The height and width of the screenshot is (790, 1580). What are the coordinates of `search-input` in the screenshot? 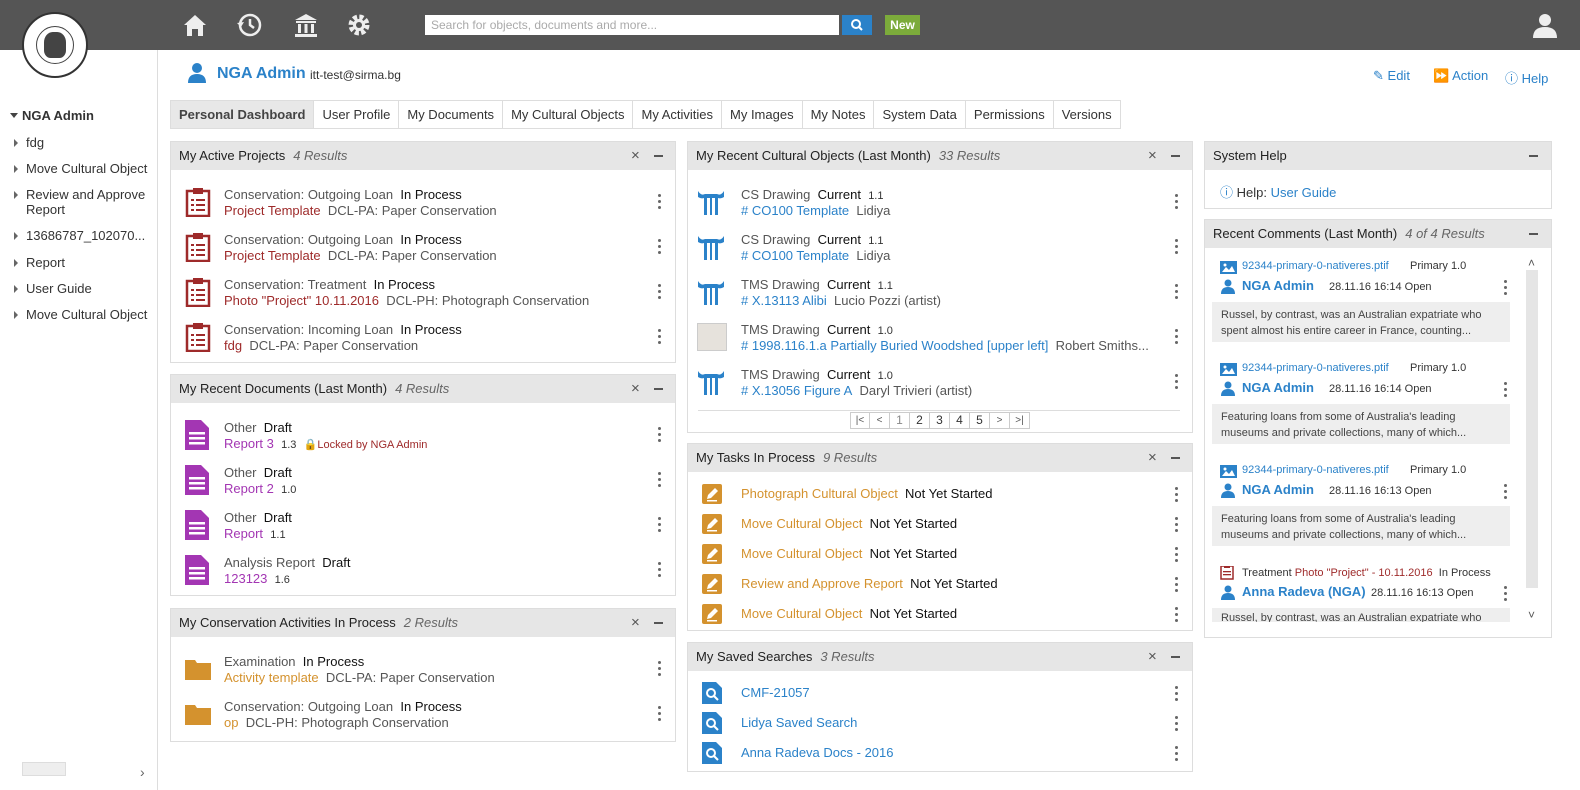 It's located at (632, 25).